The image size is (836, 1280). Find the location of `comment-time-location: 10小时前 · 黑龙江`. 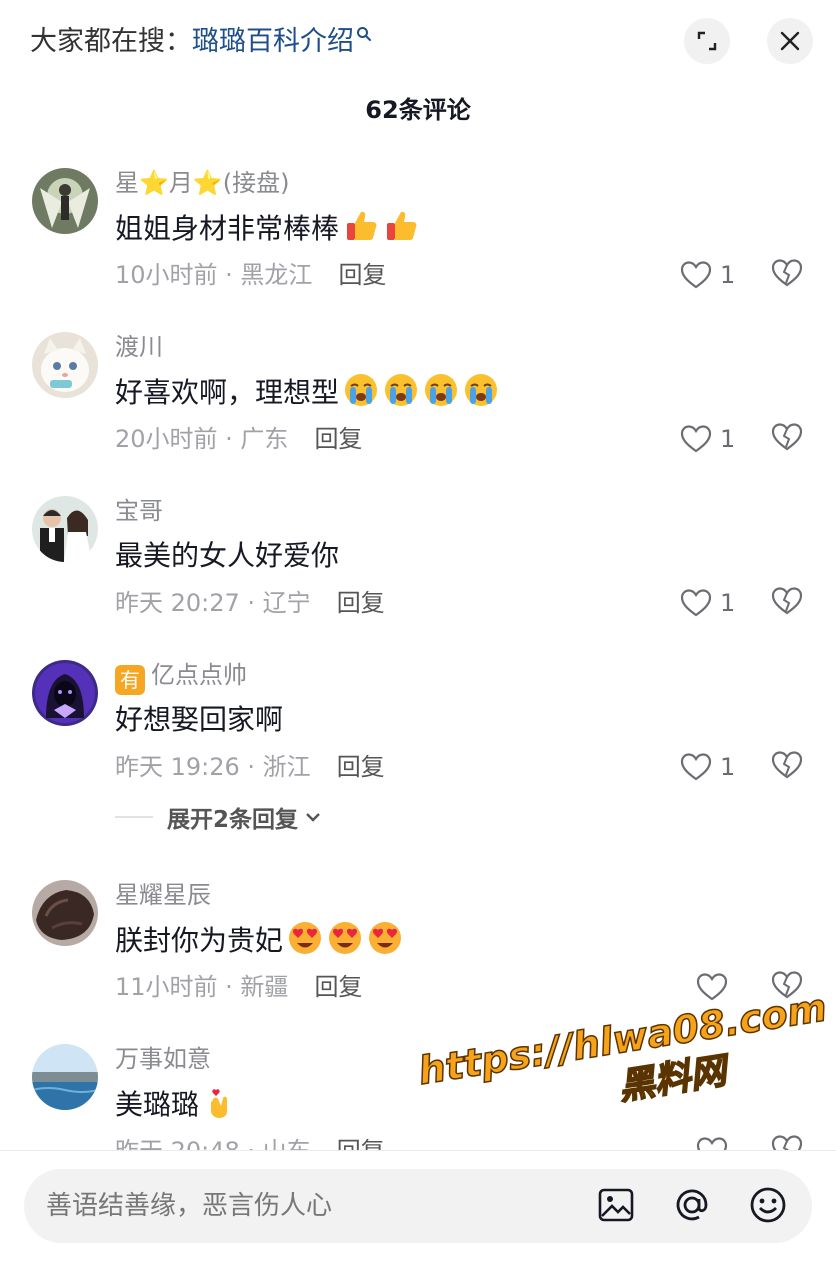

comment-time-location: 10小时前 · 黑龙江 is located at coordinates (214, 275).